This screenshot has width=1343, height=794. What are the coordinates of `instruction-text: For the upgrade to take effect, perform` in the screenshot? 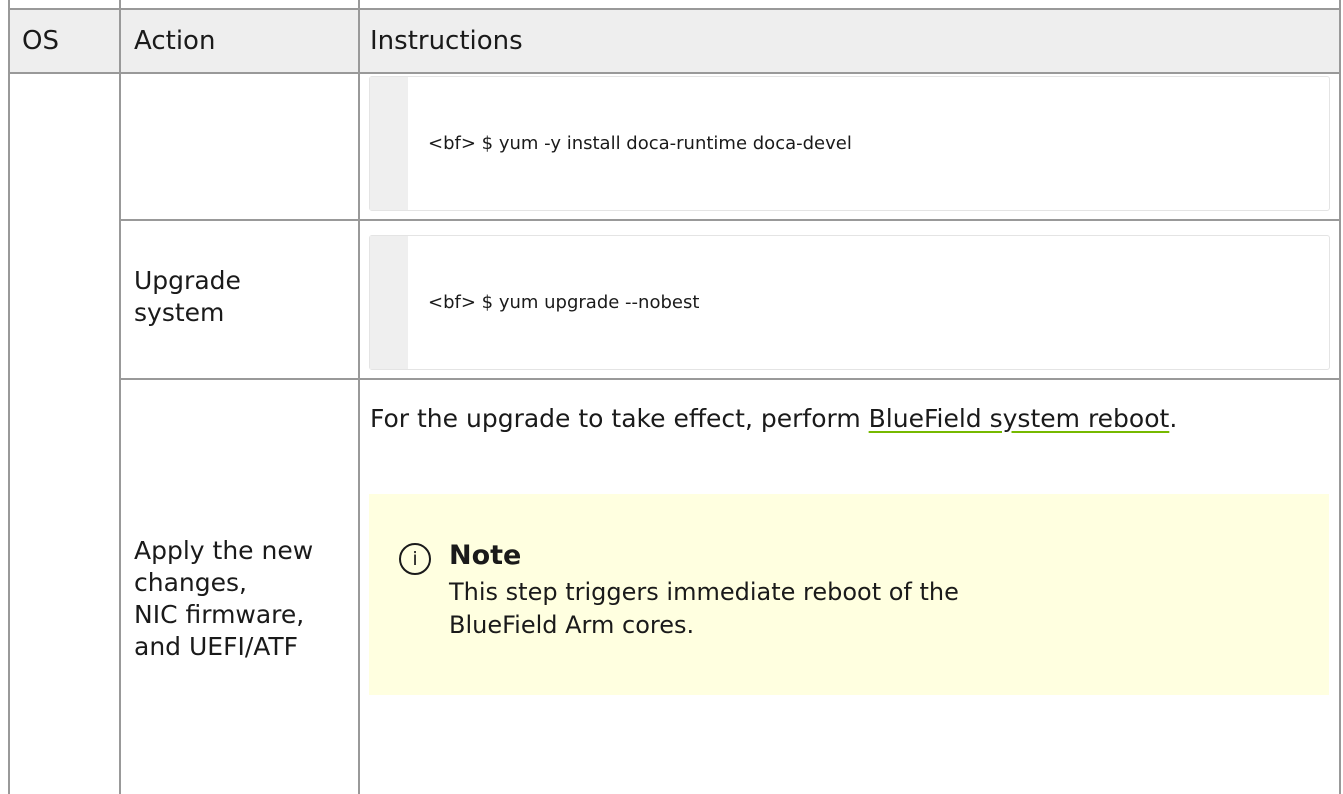 It's located at (619, 418).